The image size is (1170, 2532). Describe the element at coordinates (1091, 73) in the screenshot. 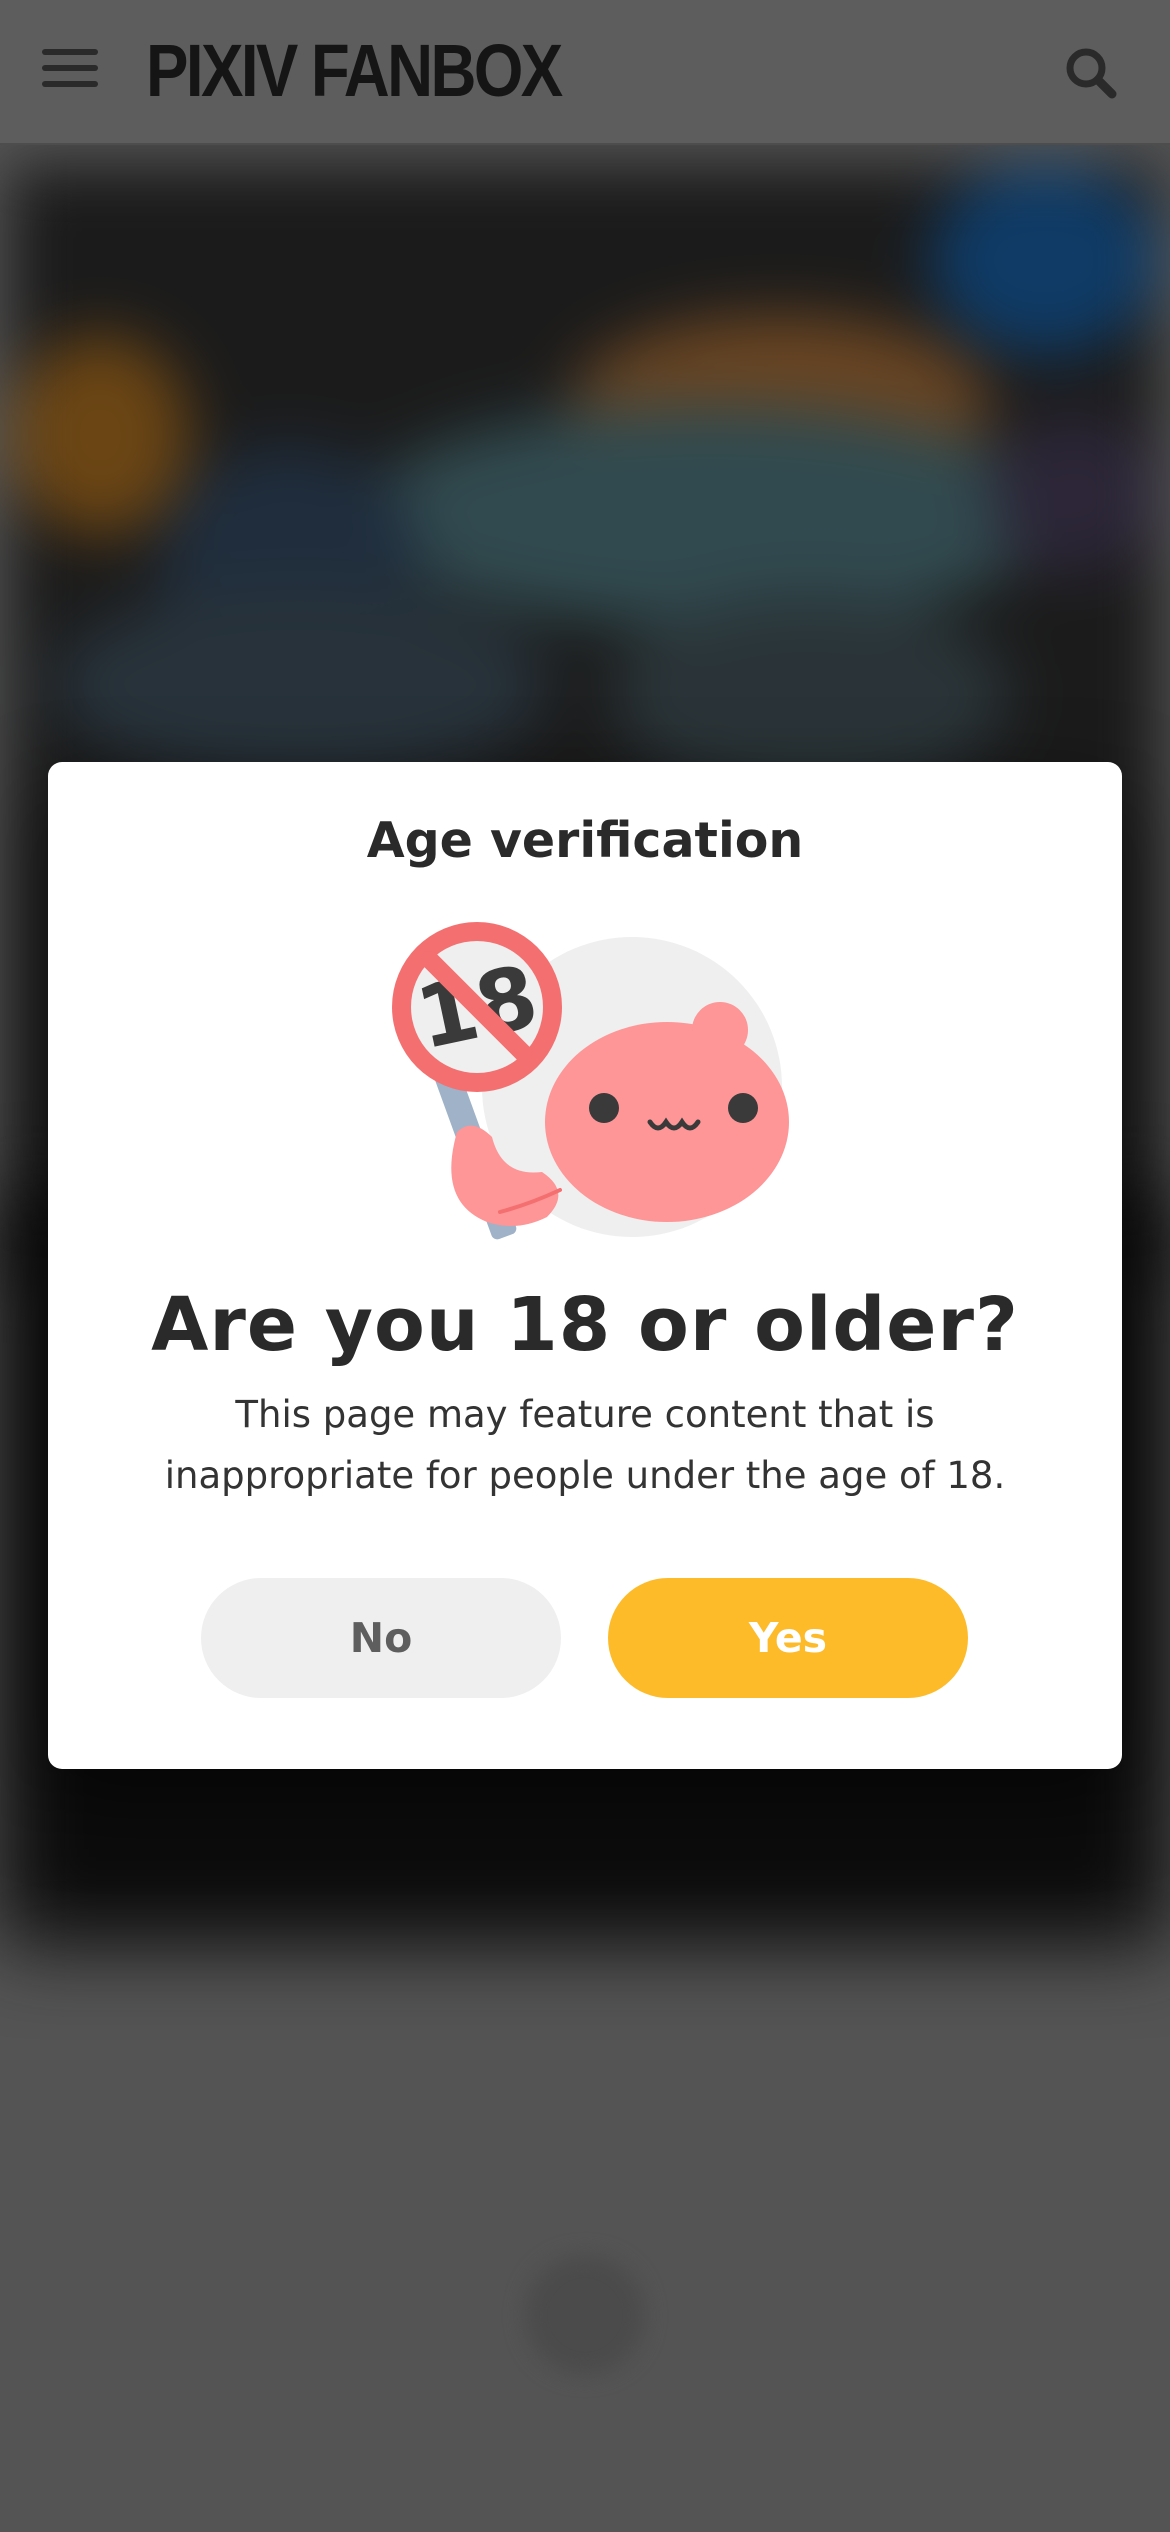

I see `search-icon` at that location.